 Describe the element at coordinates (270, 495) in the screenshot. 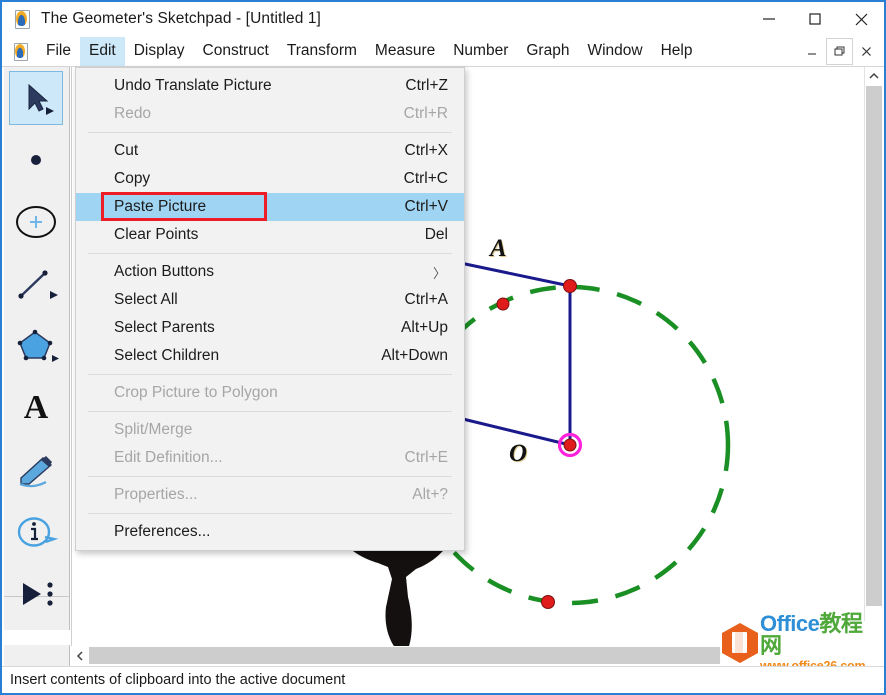

I see `menu-option-properties: Properties... Alt+?` at that location.